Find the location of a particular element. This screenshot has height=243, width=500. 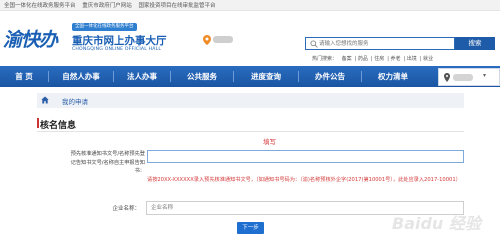

main-nav: 首 页 自然人办事 法人办事 公共服务 进度查询 办件公告 权力清单 is located at coordinates (250, 76).